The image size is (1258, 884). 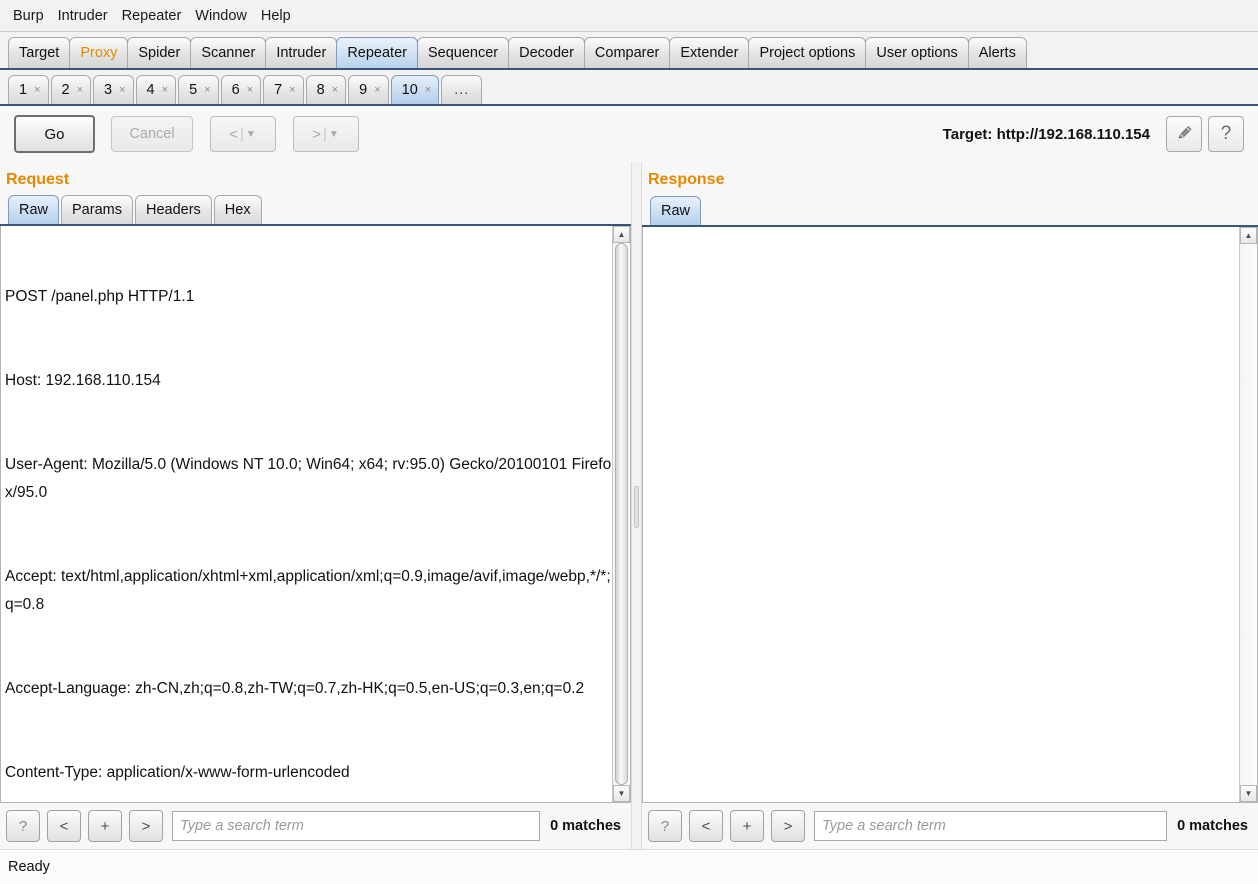 I want to click on request-search-bar: ? < + > 0 matches, so click(x=315, y=826).